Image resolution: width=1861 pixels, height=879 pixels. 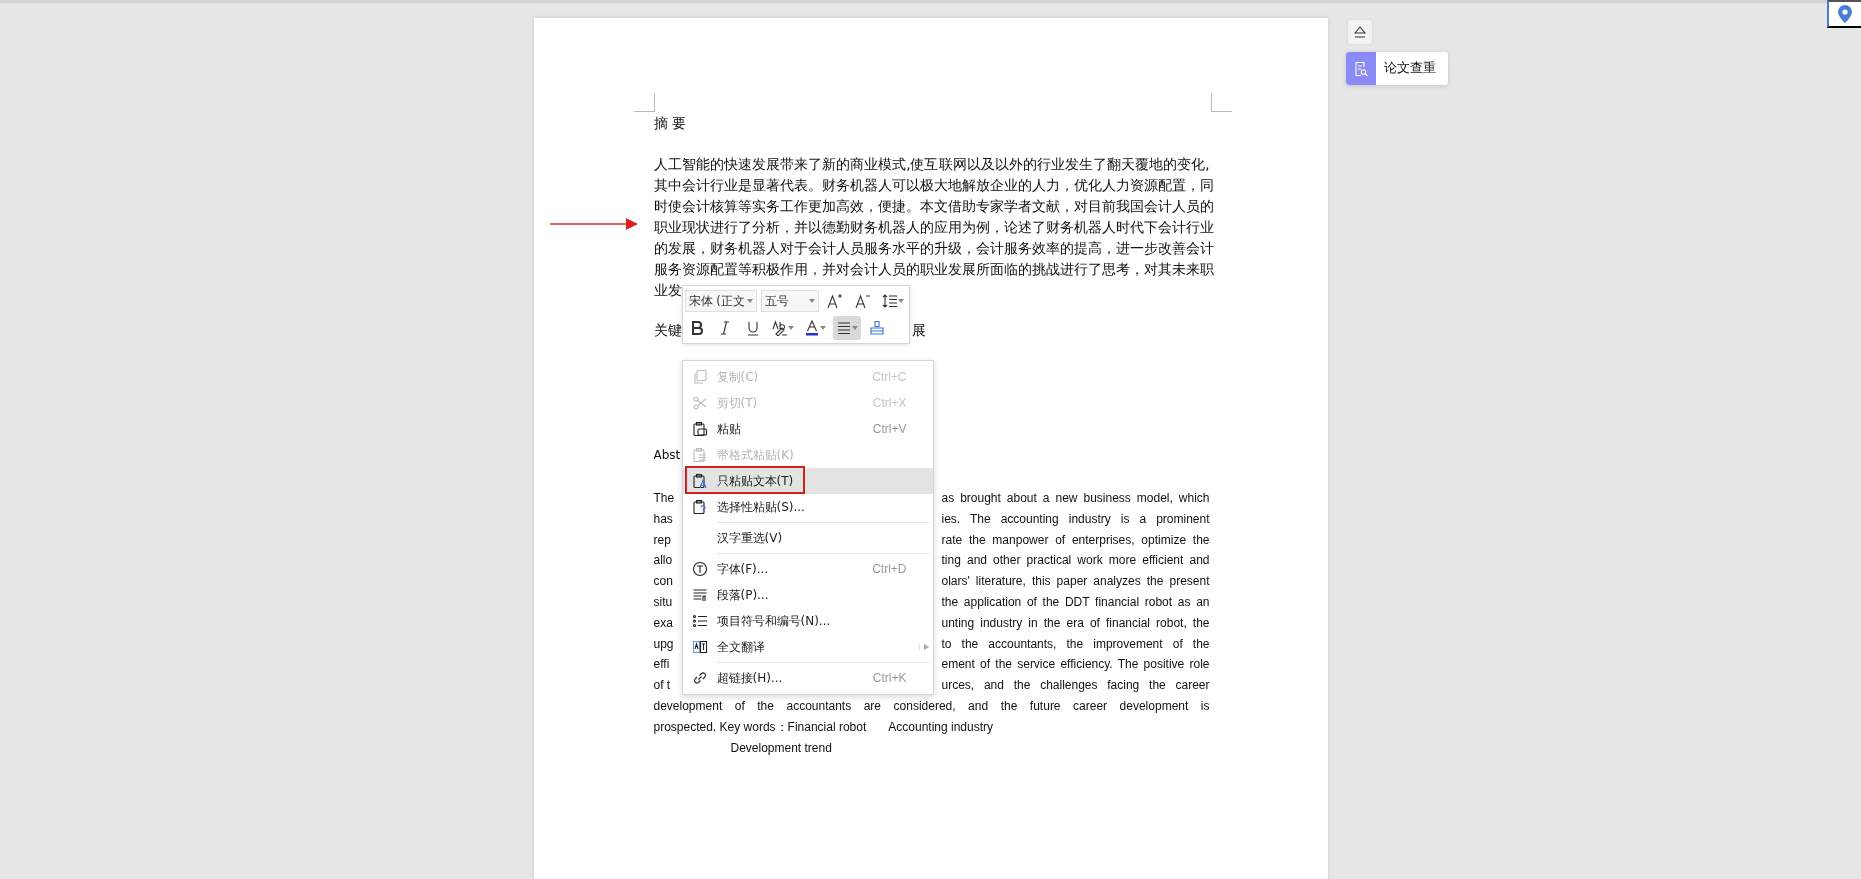 I want to click on font-dropdown: 宋体 (正文, so click(x=720, y=301).